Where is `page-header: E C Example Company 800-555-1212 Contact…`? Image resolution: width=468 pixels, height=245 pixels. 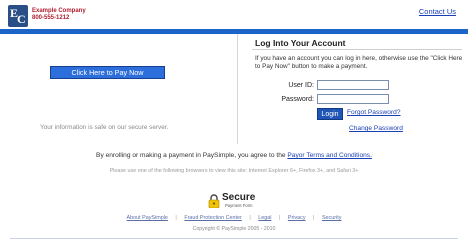
page-header: E C Example Company 800-555-1212 Contact… is located at coordinates (234, 15).